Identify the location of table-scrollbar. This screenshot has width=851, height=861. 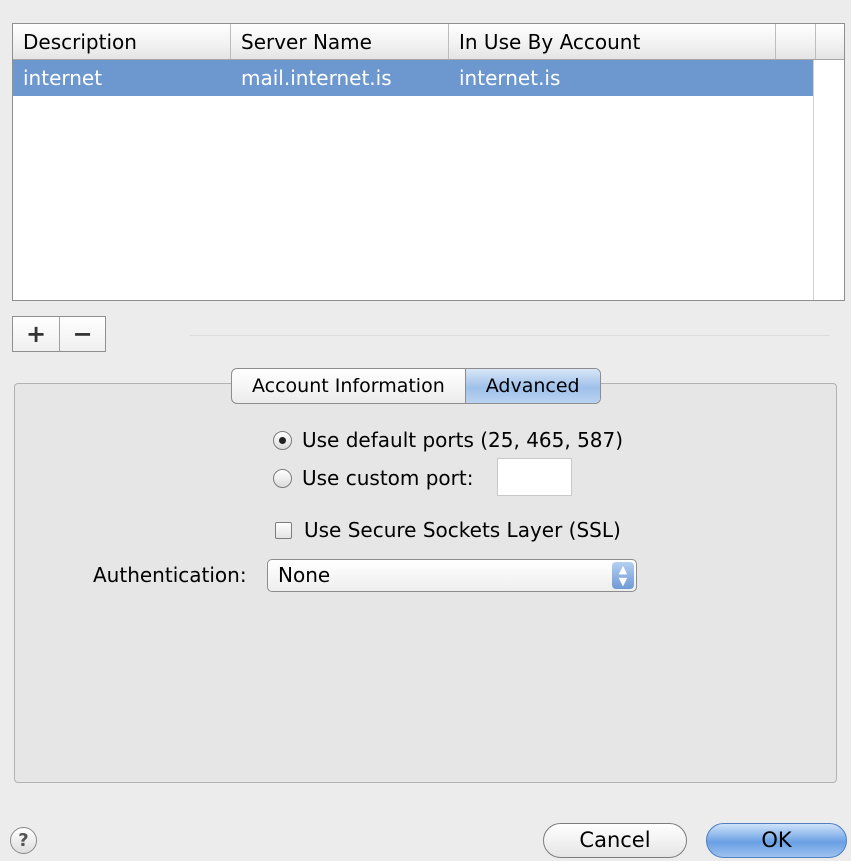
(828, 180).